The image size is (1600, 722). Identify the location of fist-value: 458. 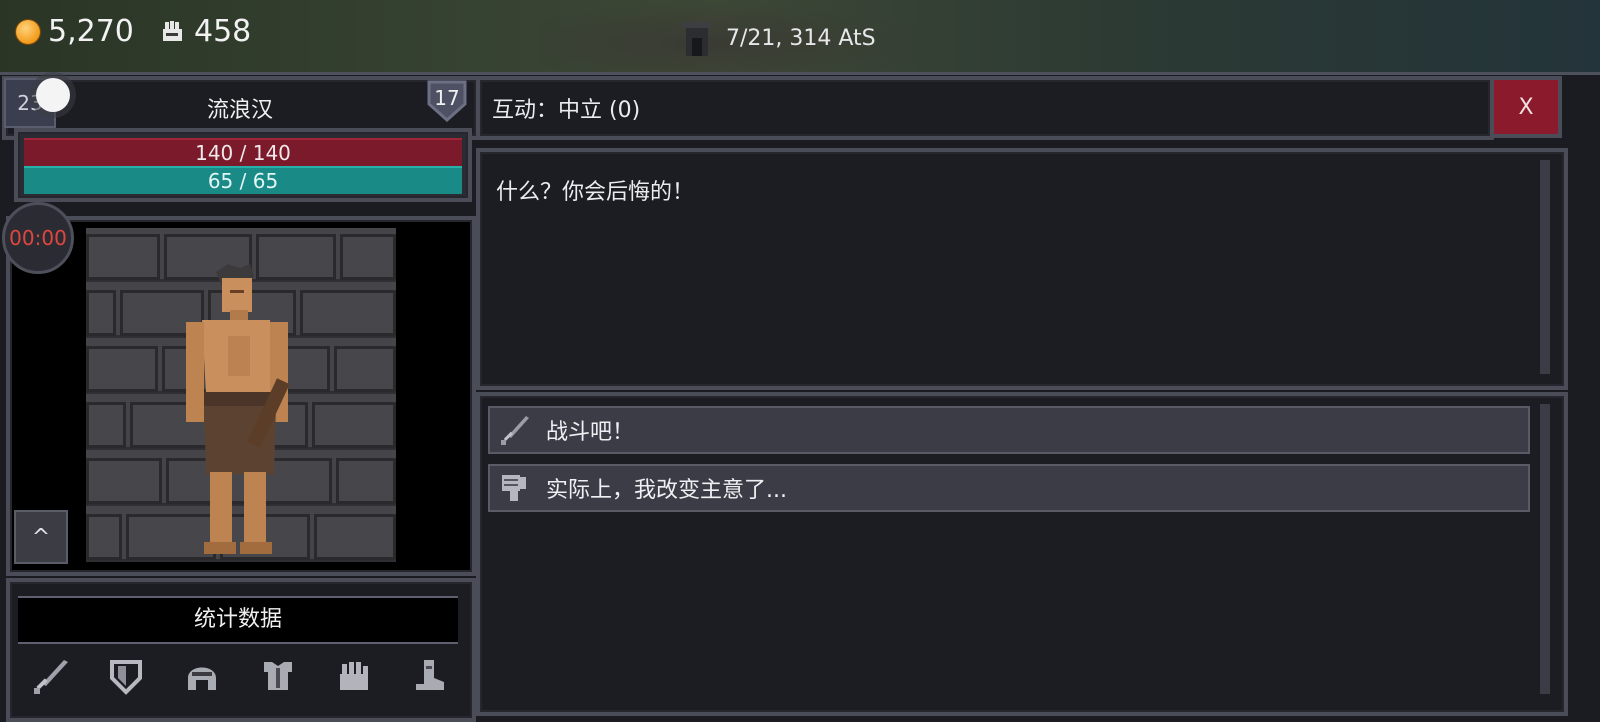
(223, 31).